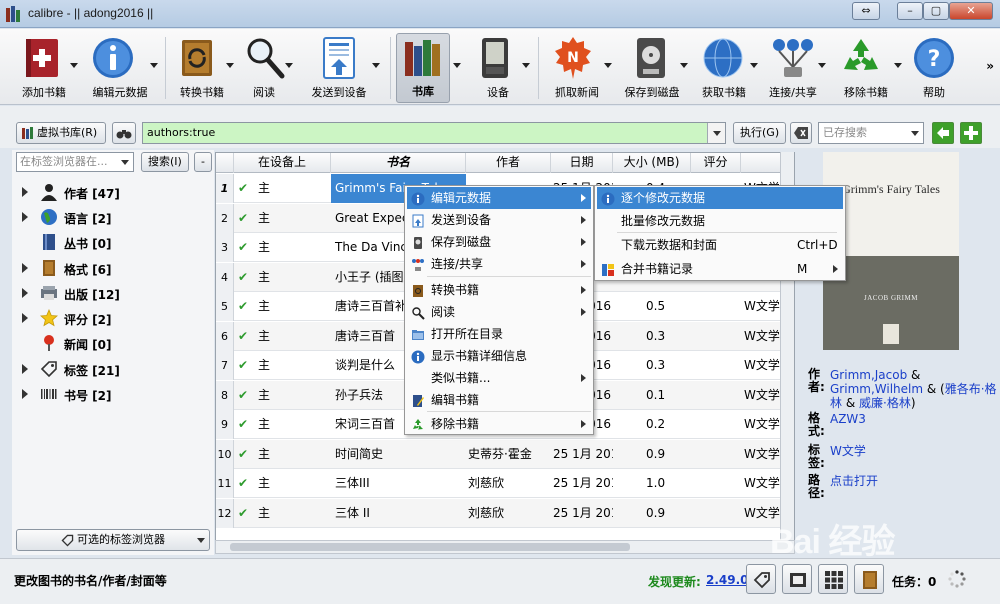 The image size is (1000, 604). What do you see at coordinates (866, 11) in the screenshot?
I see `restore-layout-button: ⇔` at bounding box center [866, 11].